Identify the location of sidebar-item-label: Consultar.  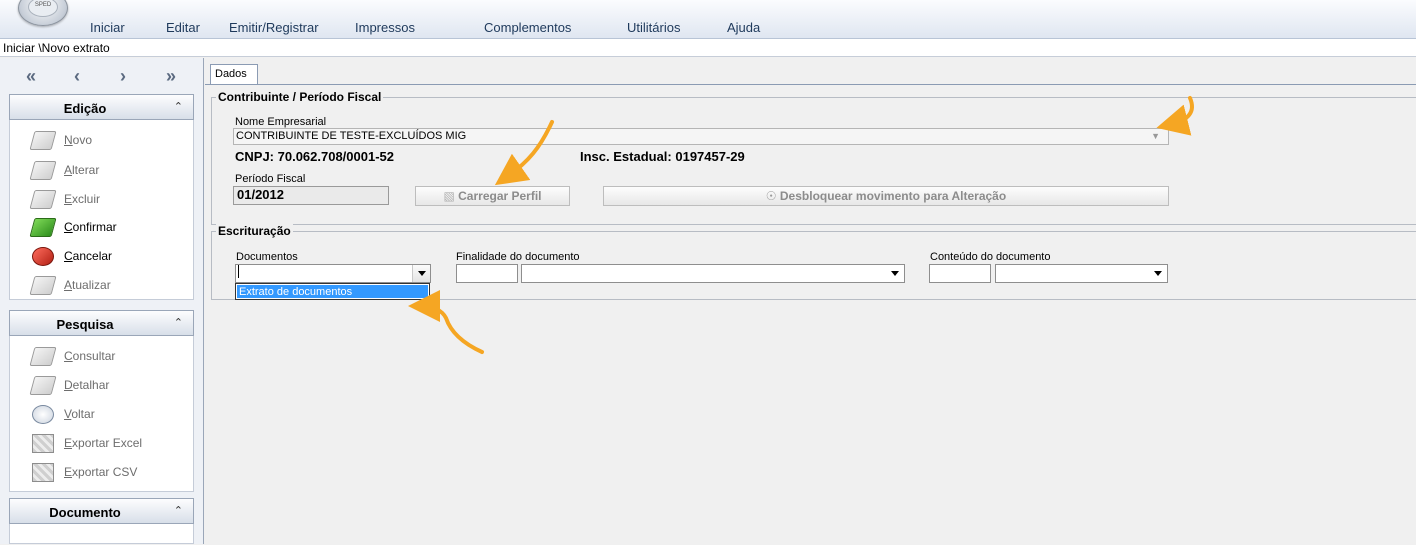
(90, 356).